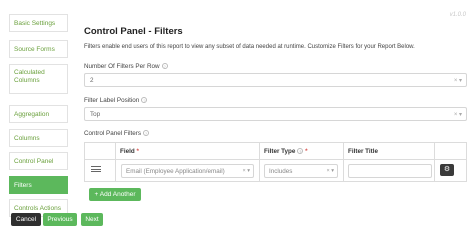  I want to click on control-panel-filters-label: Control Panel Filters?, so click(117, 133).